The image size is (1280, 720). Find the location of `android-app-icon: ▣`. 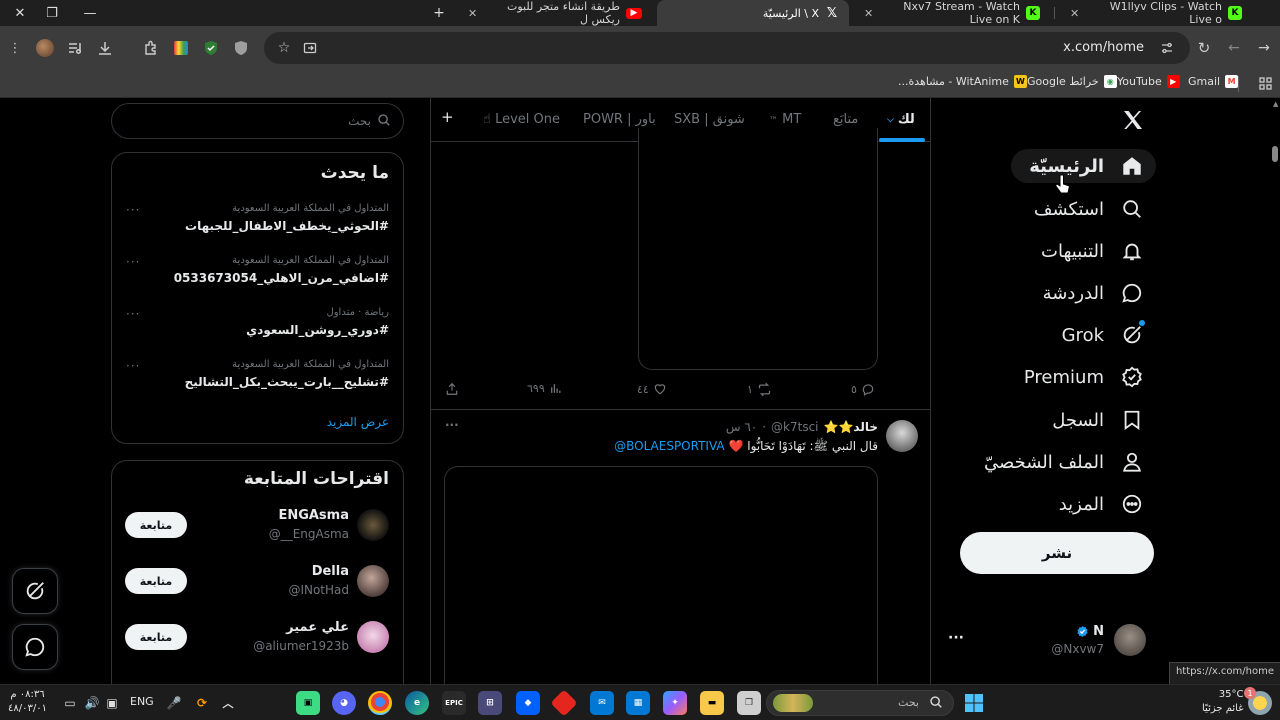

android-app-icon: ▣ is located at coordinates (308, 703).